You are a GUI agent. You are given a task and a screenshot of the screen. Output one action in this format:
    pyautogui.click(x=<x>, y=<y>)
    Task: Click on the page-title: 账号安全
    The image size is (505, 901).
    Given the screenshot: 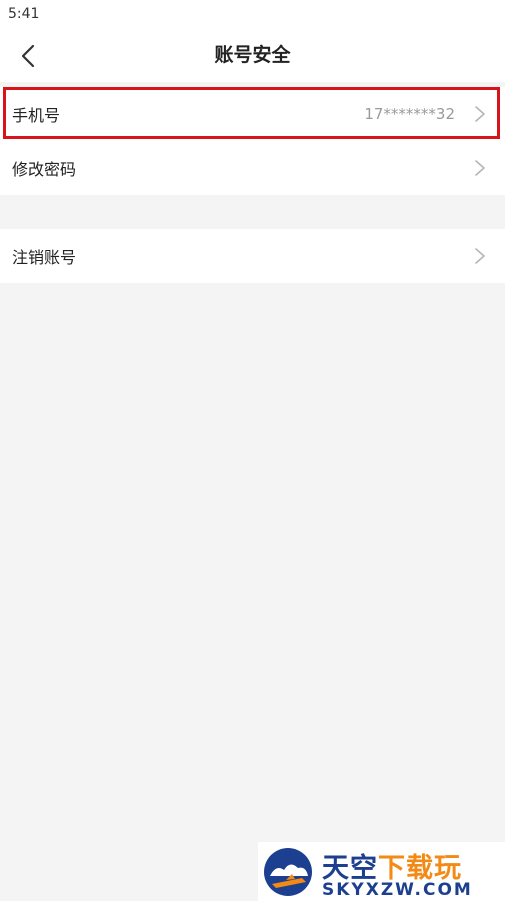 What is the action you would take?
    pyautogui.click(x=252, y=55)
    